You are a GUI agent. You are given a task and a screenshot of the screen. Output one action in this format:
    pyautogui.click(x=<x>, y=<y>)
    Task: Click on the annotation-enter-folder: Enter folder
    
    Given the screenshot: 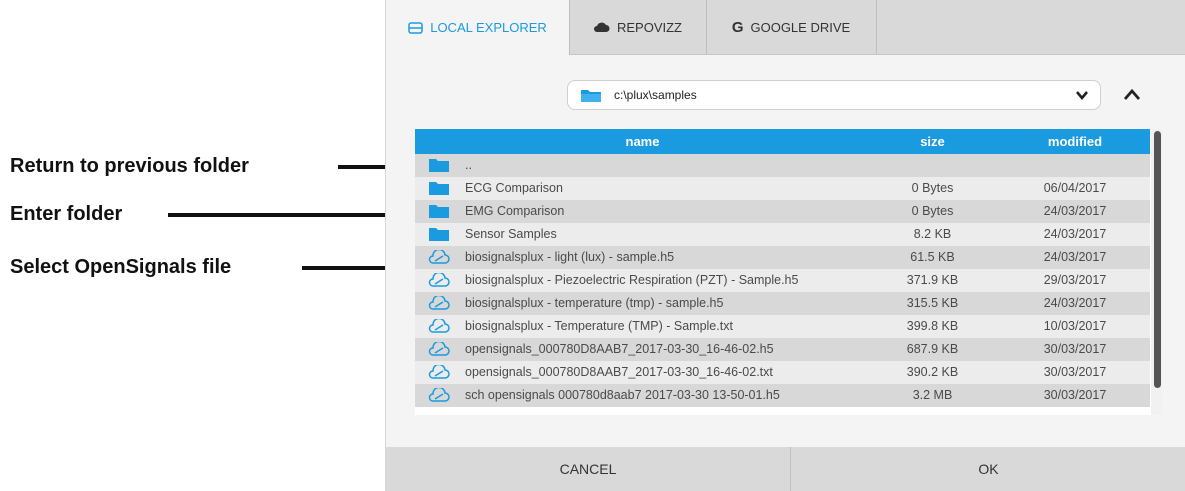 What is the action you would take?
    pyautogui.click(x=66, y=214)
    